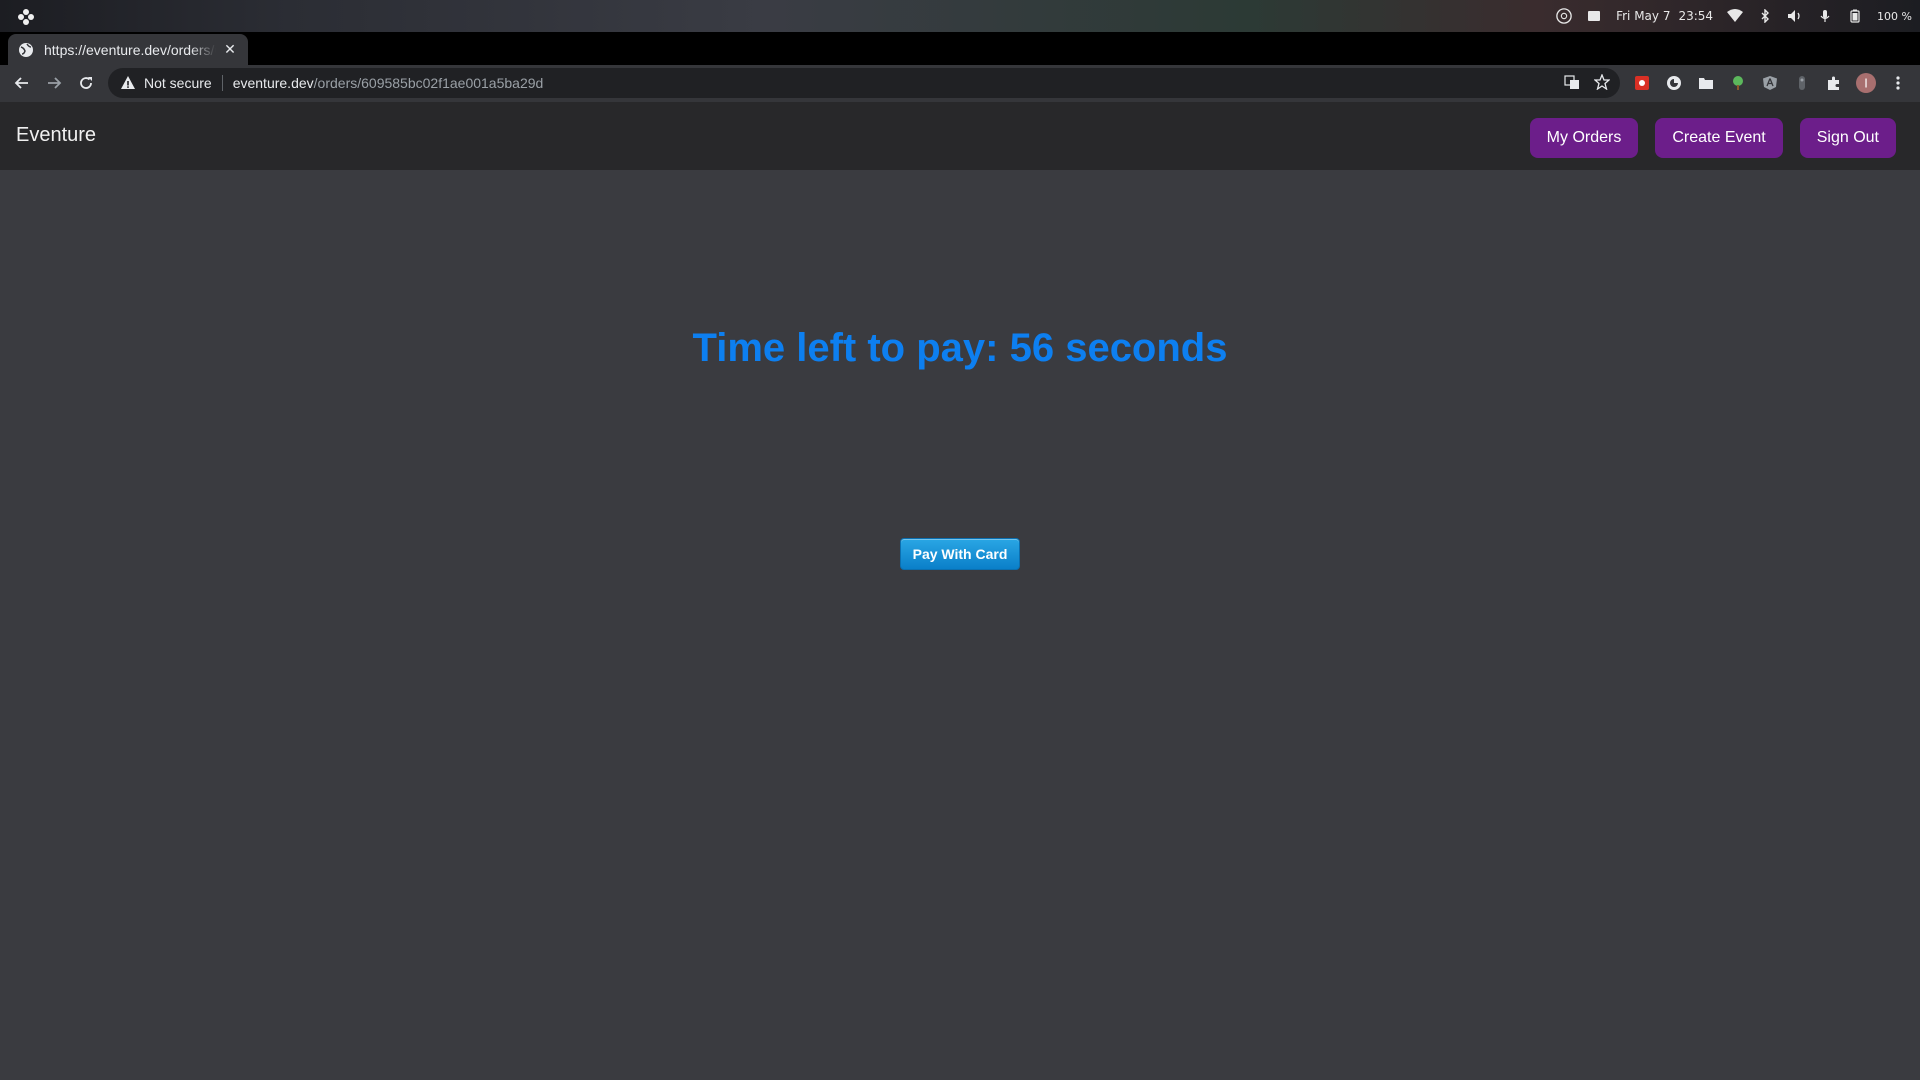  Describe the element at coordinates (178, 83) in the screenshot. I see `security-label: Not secure` at that location.